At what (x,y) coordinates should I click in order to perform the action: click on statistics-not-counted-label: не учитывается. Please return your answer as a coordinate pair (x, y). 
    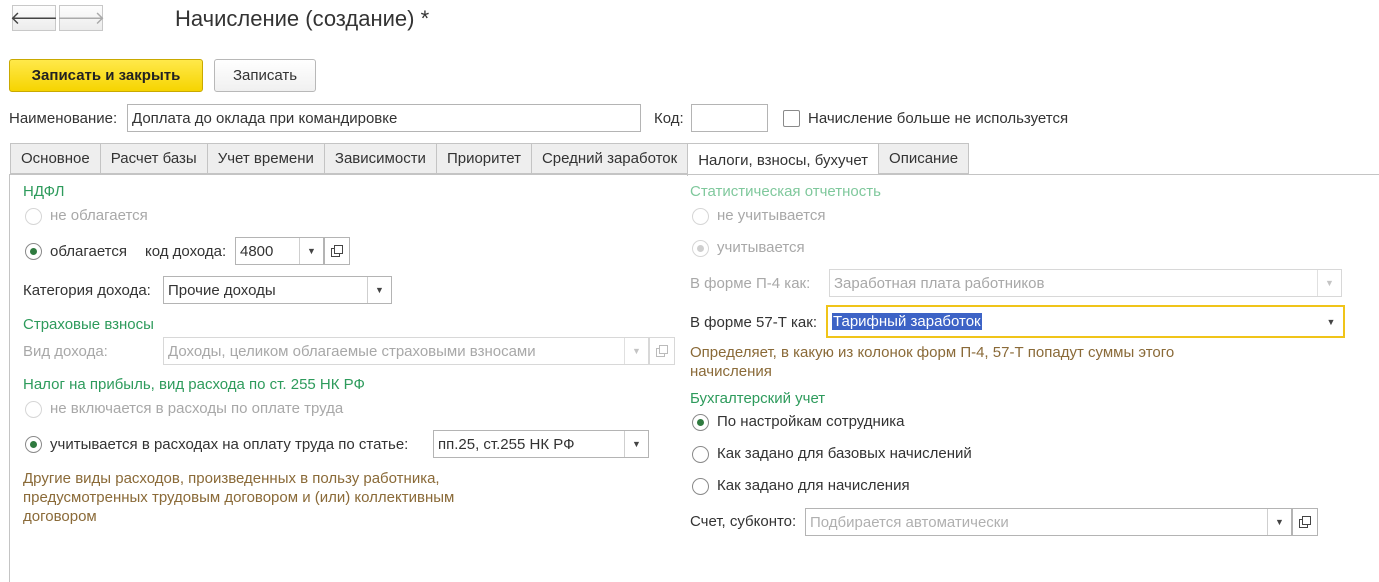
    Looking at the image, I should click on (771, 215).